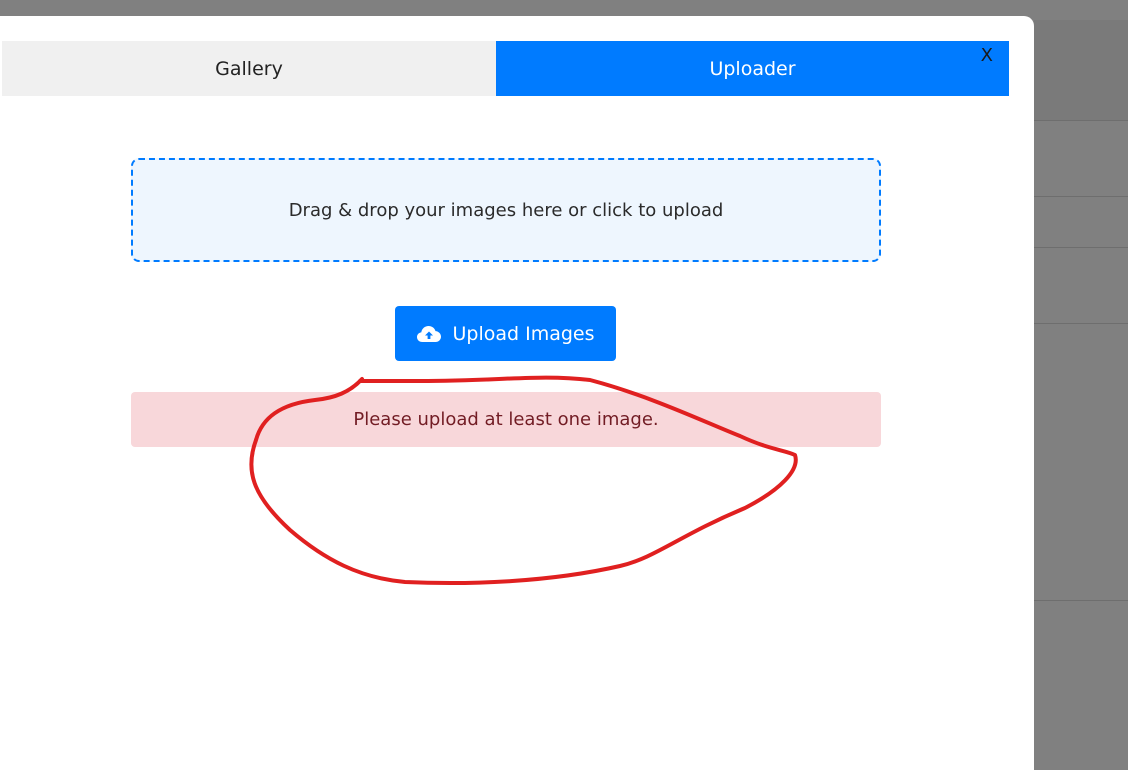 The width and height of the screenshot is (1128, 770). I want to click on upload-images-button: Upload Images, so click(505, 333).